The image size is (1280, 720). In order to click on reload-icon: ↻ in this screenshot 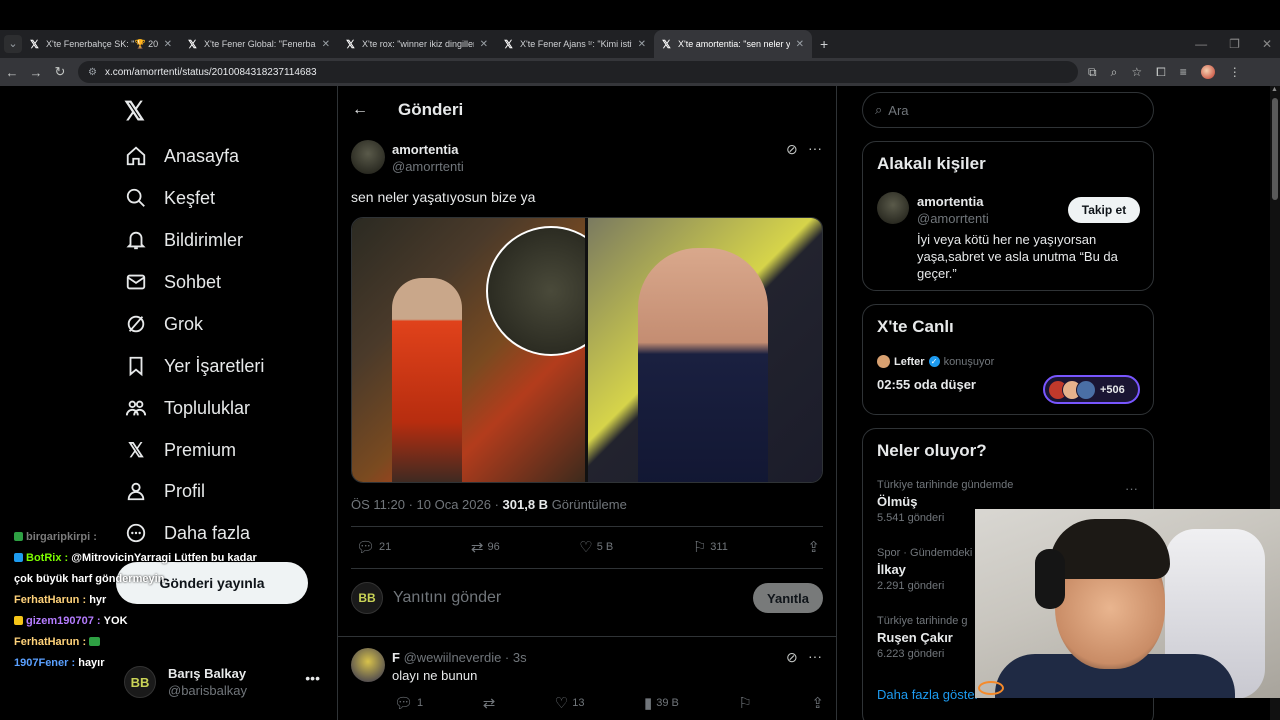, I will do `click(60, 72)`.